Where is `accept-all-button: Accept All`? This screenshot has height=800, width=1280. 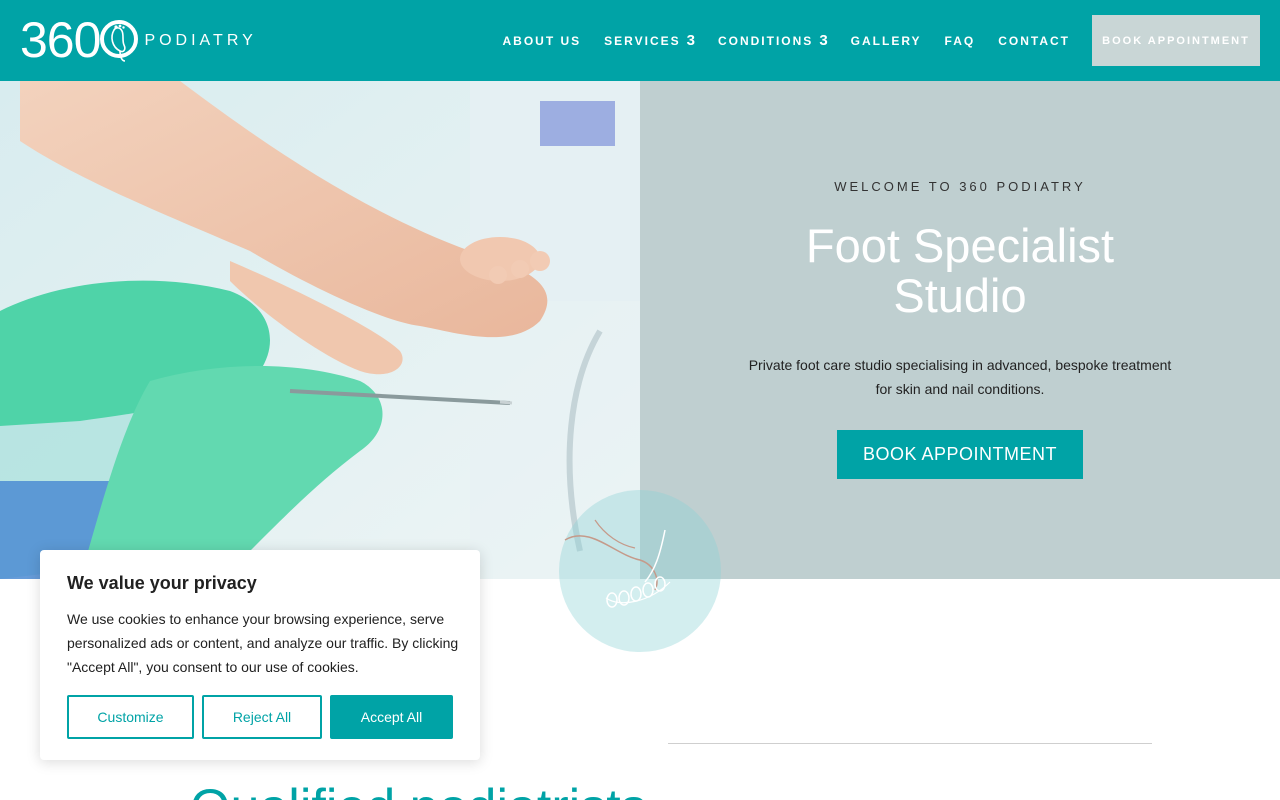 accept-all-button: Accept All is located at coordinates (391, 717).